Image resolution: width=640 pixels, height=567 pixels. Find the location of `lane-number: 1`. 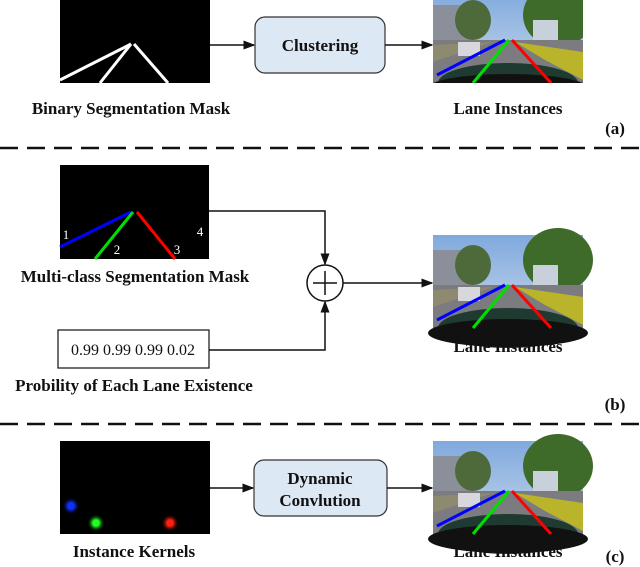

lane-number: 1 is located at coordinates (66, 234).